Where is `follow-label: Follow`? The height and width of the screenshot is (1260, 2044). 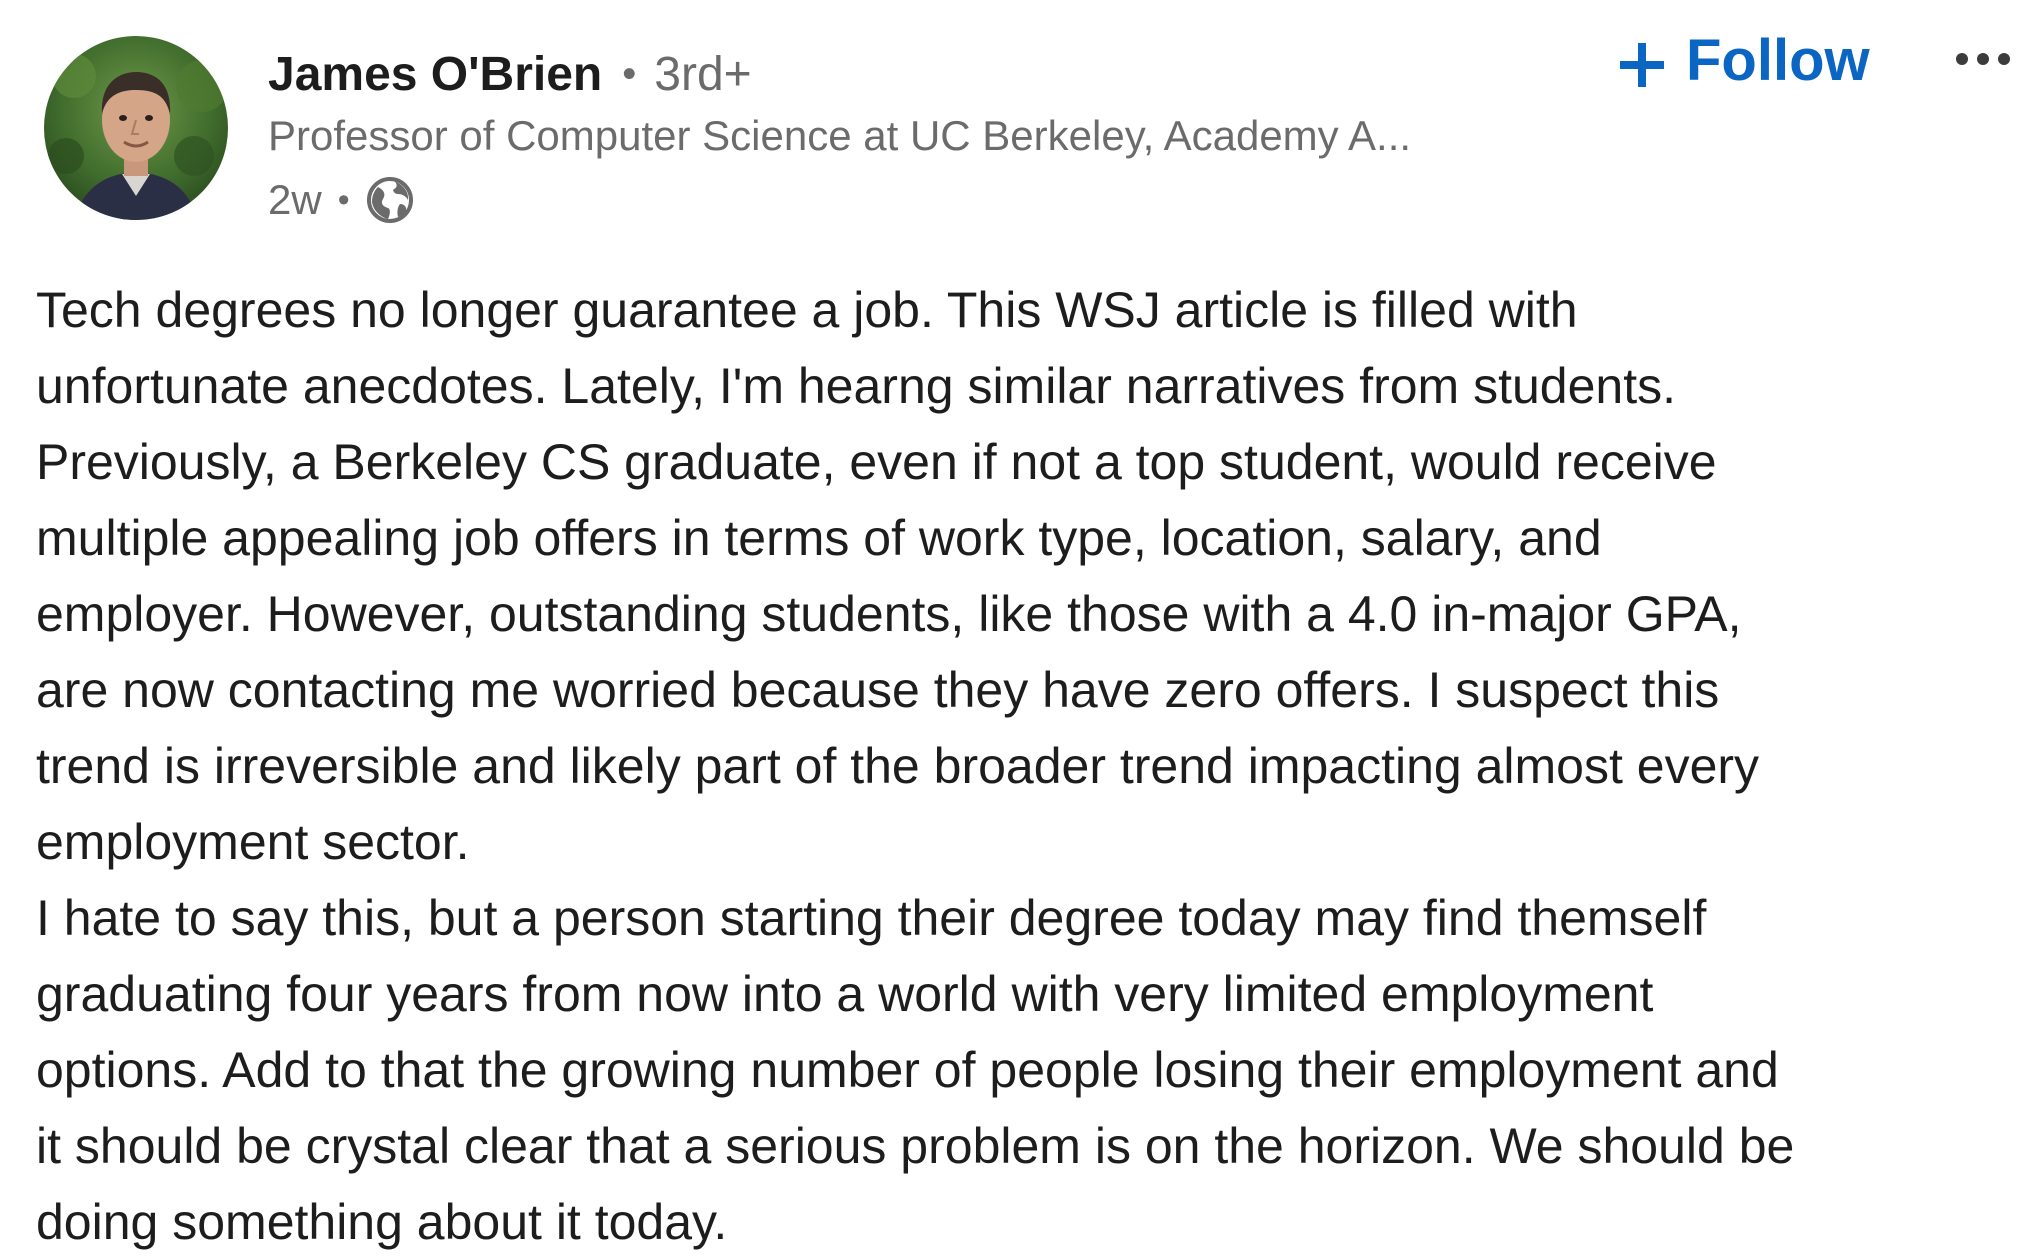 follow-label: Follow is located at coordinates (1778, 60).